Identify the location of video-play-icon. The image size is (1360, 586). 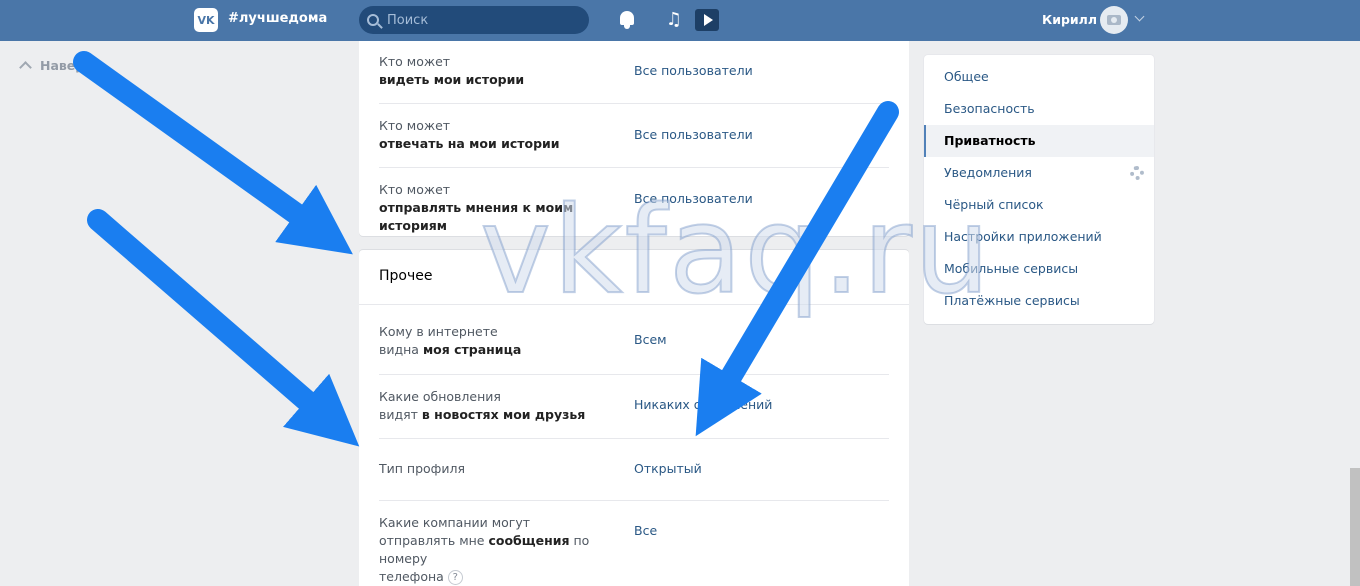
(707, 20).